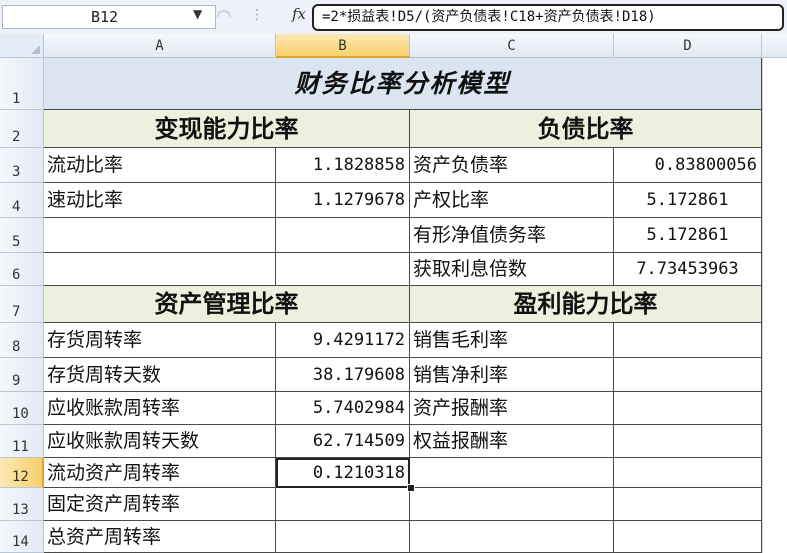 The height and width of the screenshot is (553, 787). I want to click on empty-grid-area, so click(774, 305).